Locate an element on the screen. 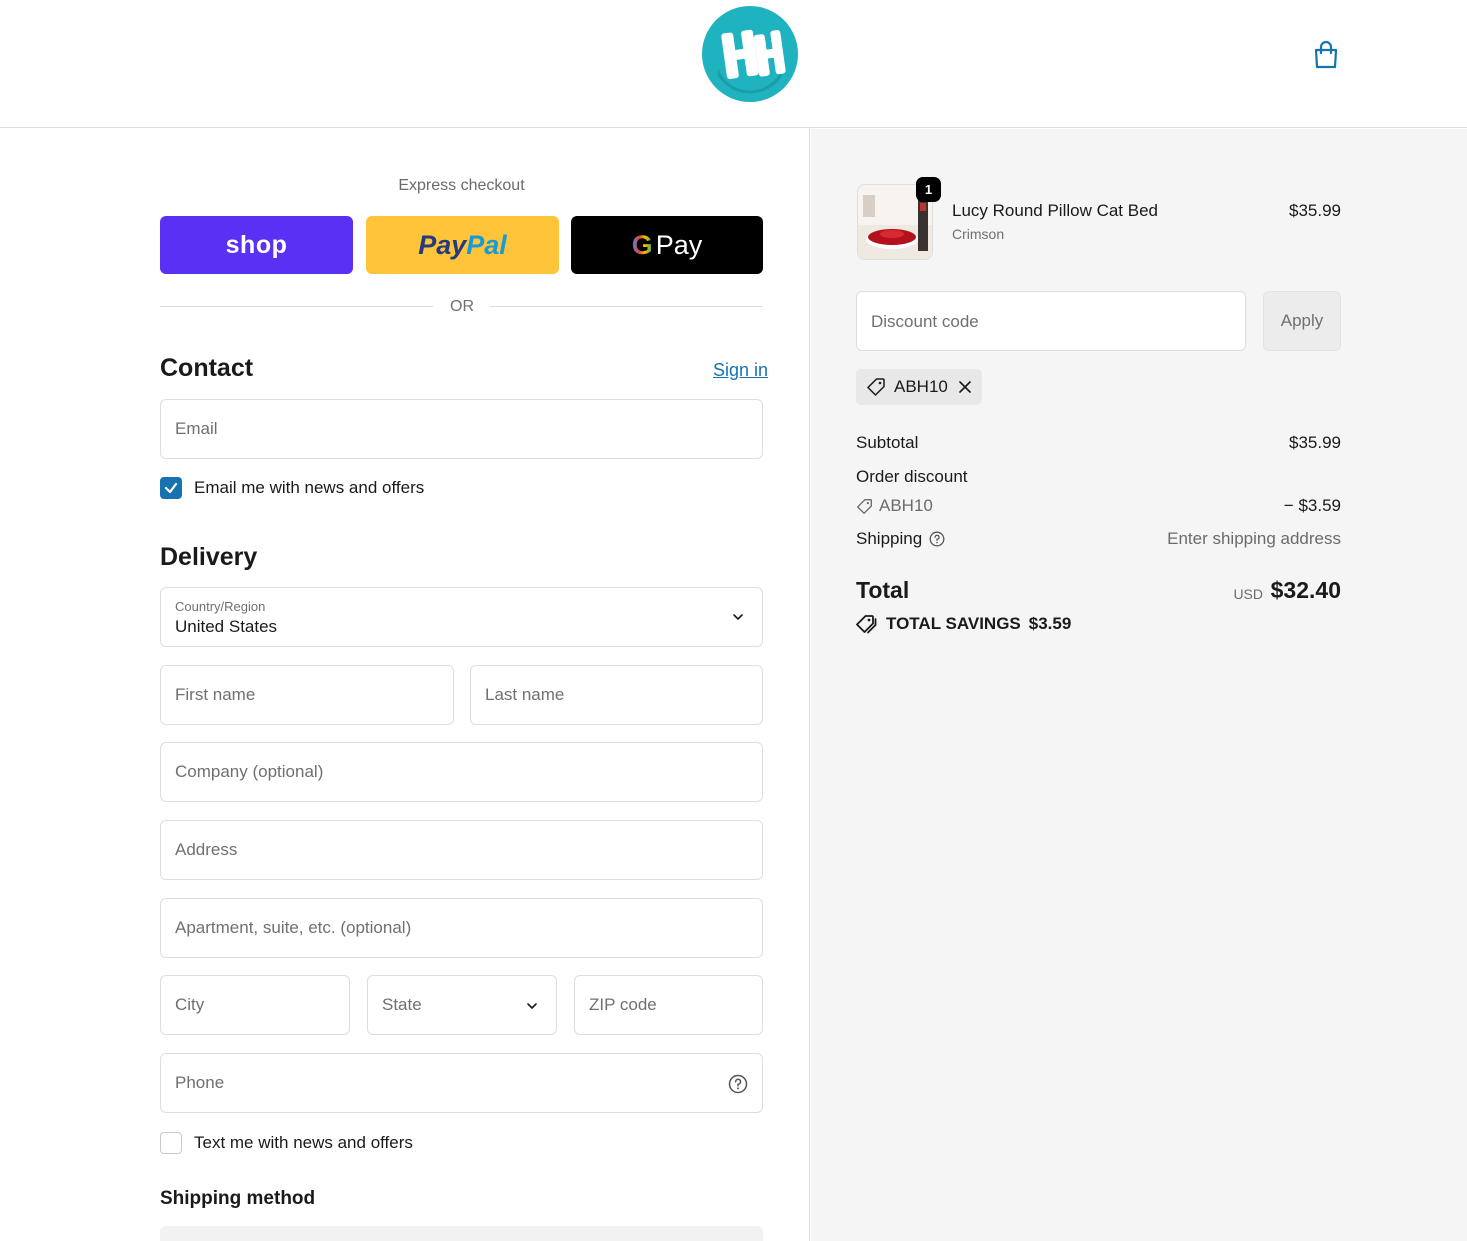  savings-tag-icon is located at coordinates (866, 624).